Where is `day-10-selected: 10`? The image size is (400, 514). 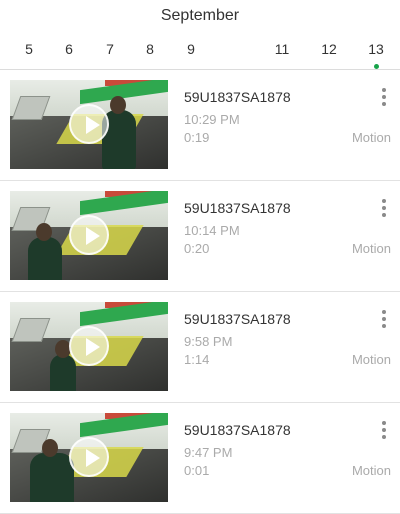
day-10-selected: 10 is located at coordinates (234, 49).